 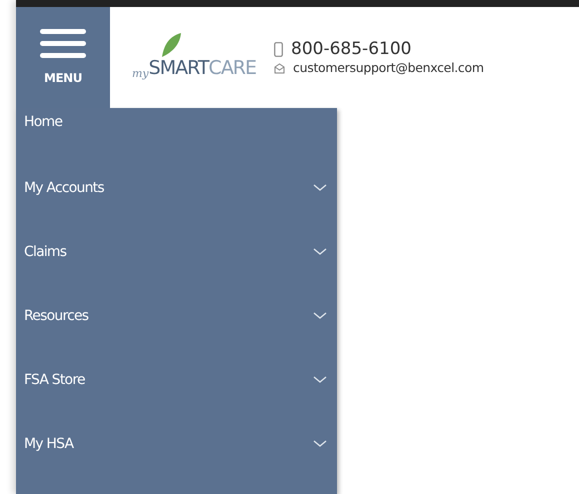 What do you see at coordinates (280, 68) in the screenshot?
I see `email-icon` at bounding box center [280, 68].